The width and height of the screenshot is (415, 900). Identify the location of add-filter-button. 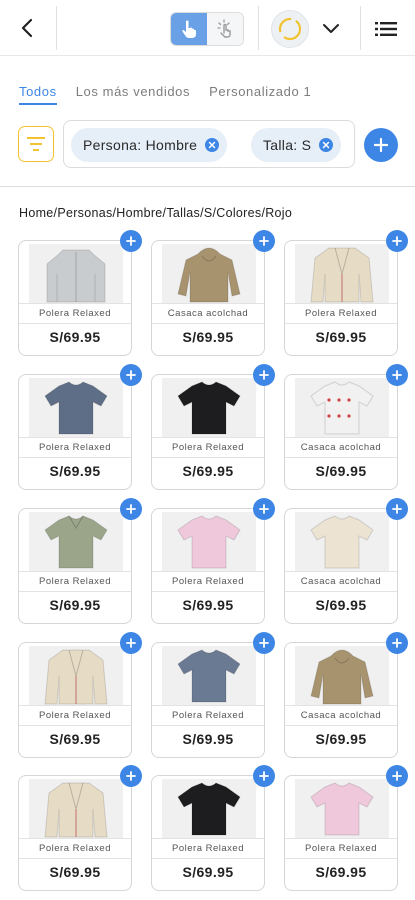
(381, 145).